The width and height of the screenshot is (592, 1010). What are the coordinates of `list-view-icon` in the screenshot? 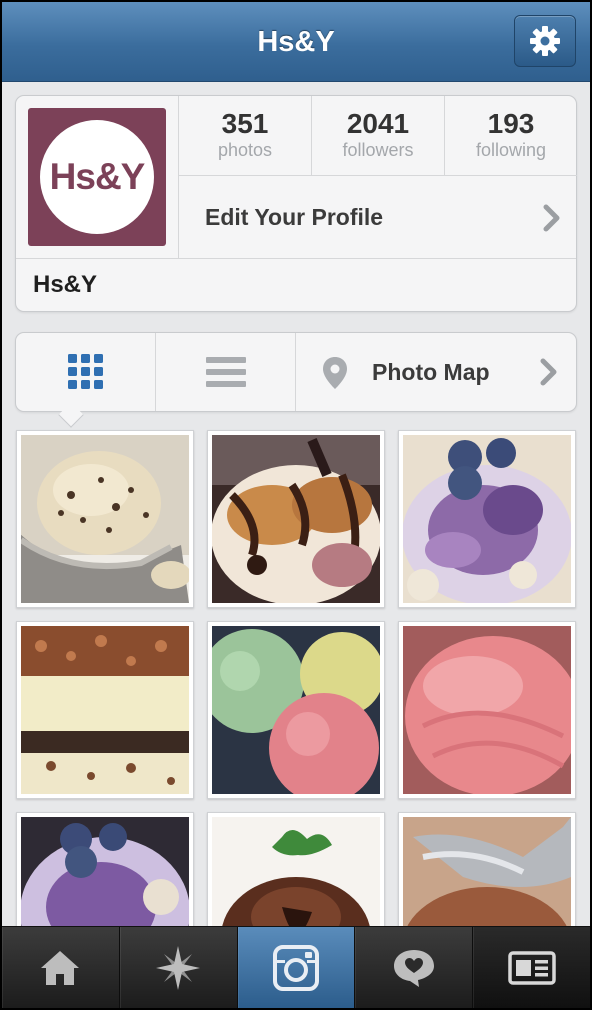 It's located at (225, 372).